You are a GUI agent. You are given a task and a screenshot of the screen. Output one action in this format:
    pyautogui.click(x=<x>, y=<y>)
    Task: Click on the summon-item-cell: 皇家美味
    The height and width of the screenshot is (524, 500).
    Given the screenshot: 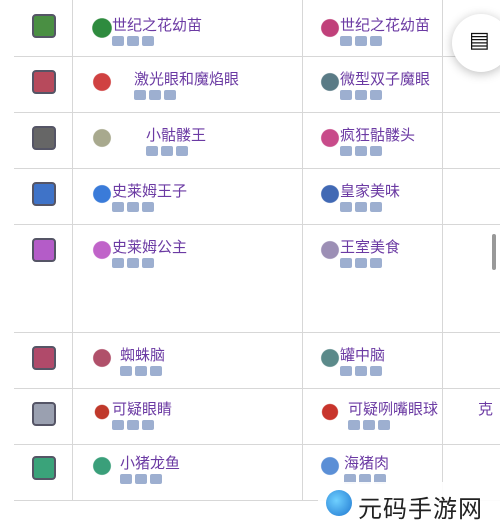 What is the action you would take?
    pyautogui.click(x=388, y=202)
    